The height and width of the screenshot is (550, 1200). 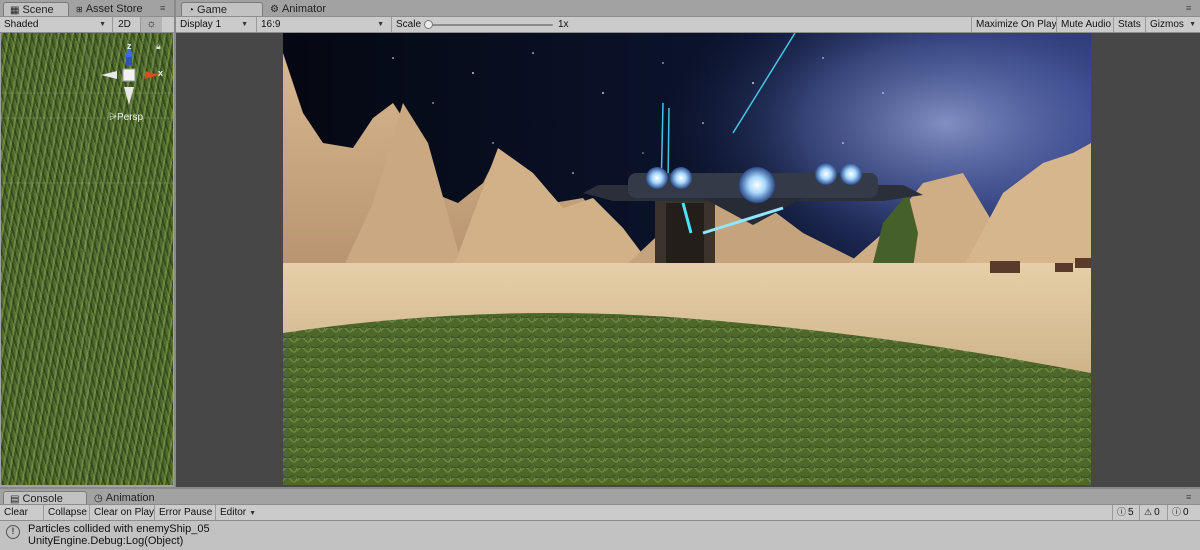 I want to click on scene-lighting-toggle: ☼, so click(x=151, y=24).